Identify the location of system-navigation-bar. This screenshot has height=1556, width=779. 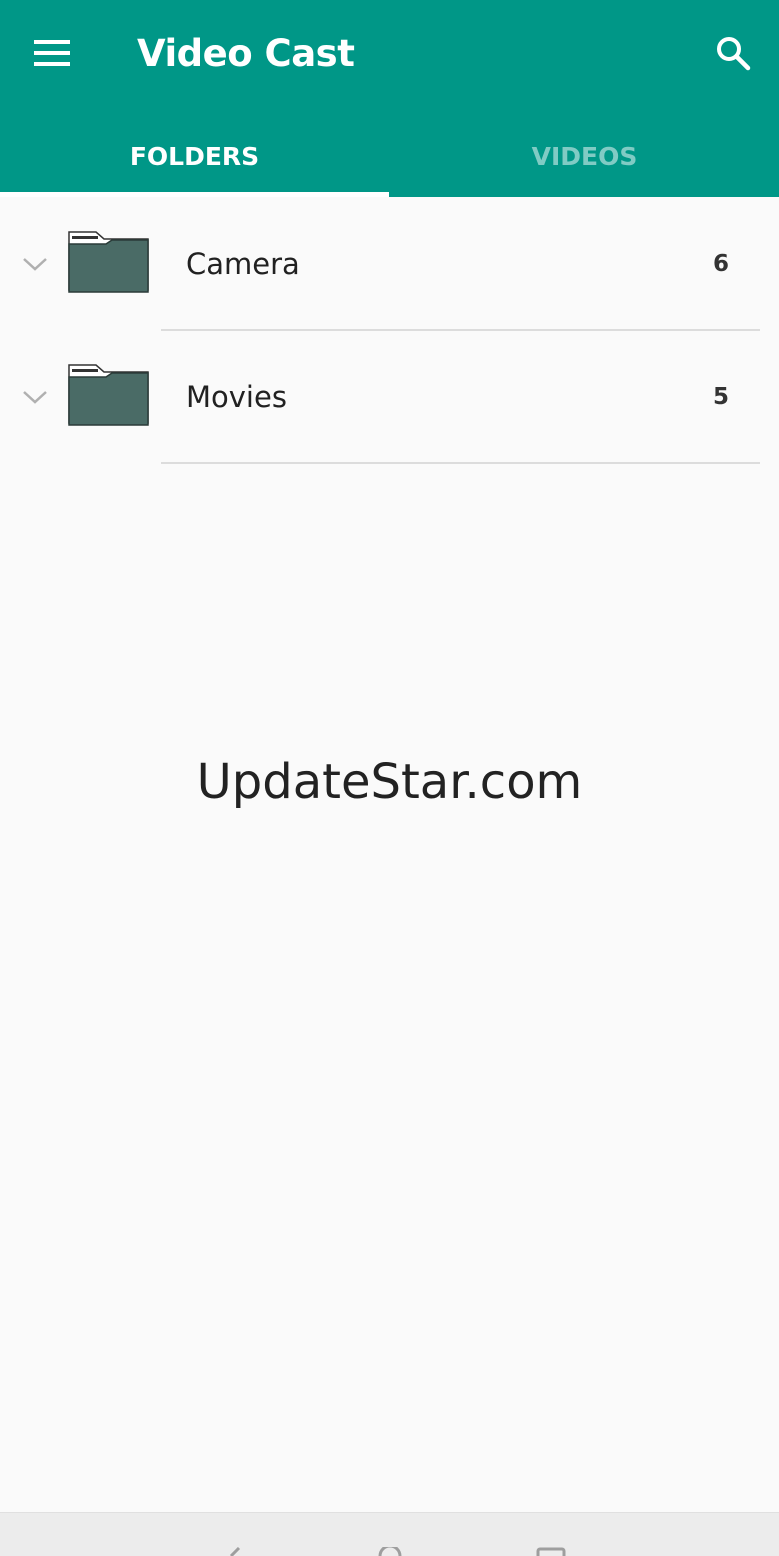
(389, 1534).